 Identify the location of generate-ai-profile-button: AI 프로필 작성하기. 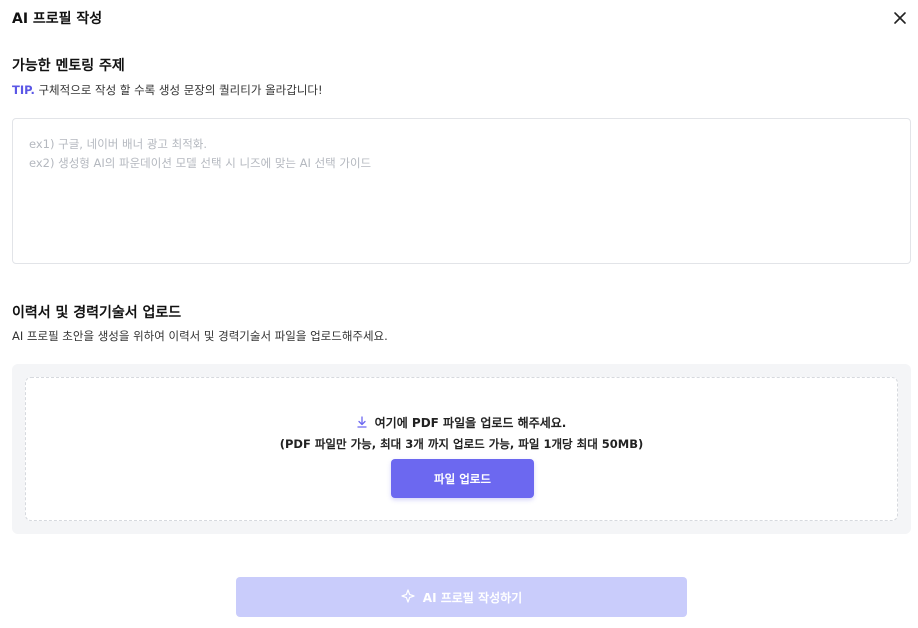
(461, 597).